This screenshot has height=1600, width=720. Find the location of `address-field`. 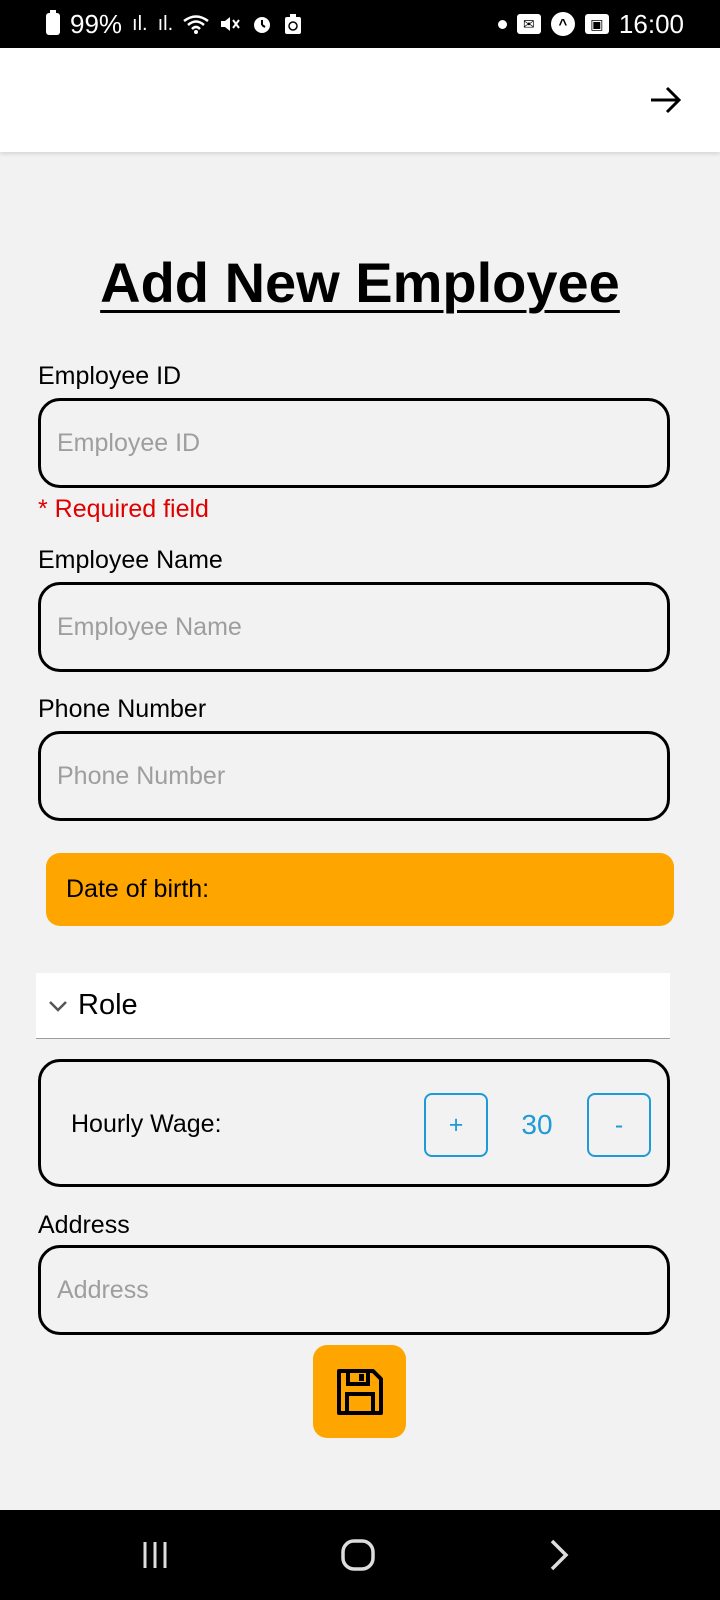

address-field is located at coordinates (354, 1290).